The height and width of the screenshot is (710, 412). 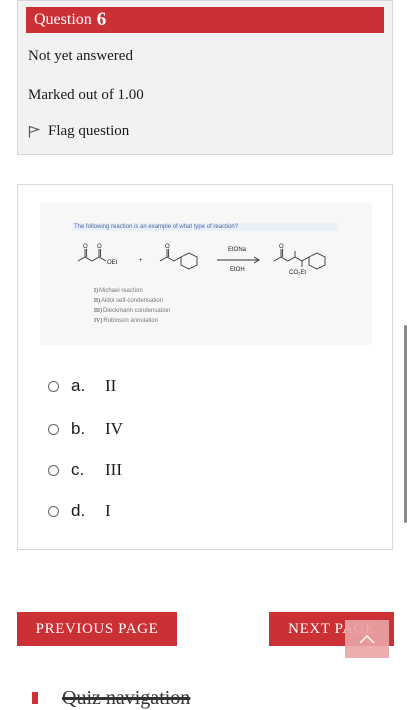 I want to click on reaction-choice: II)Aldol self-condensation, so click(x=129, y=301).